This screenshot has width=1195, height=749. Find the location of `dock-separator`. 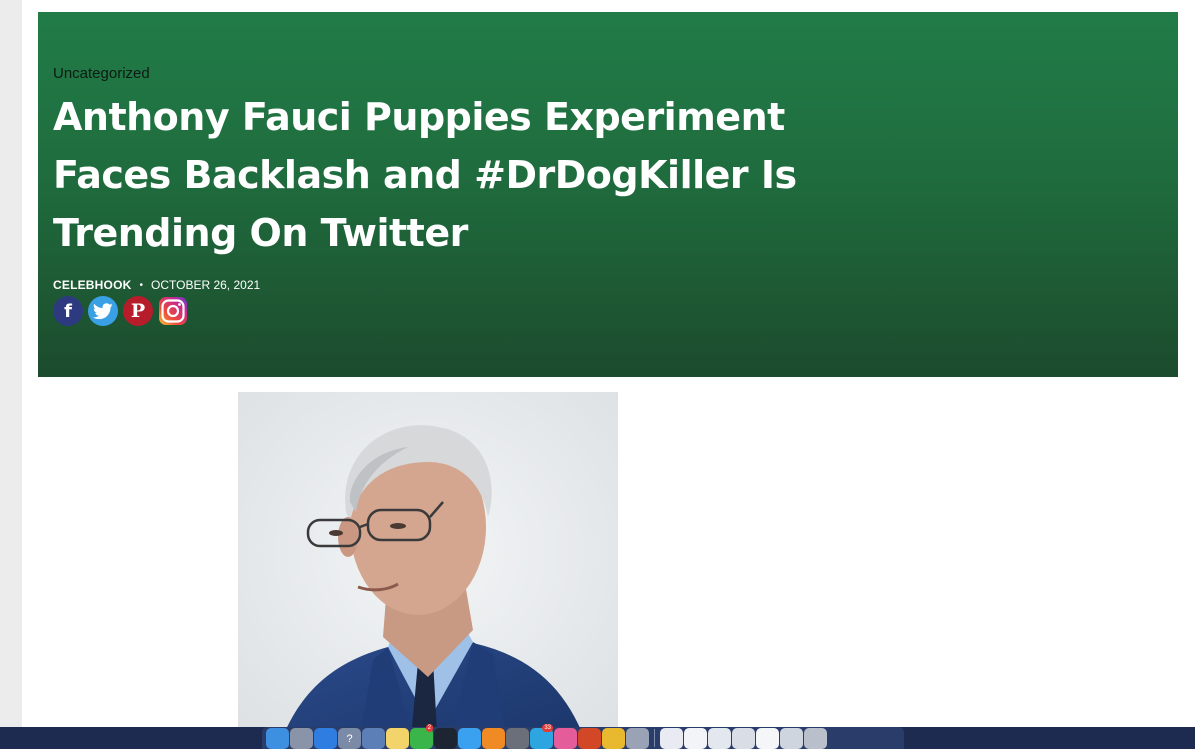

dock-separator is located at coordinates (654, 738).